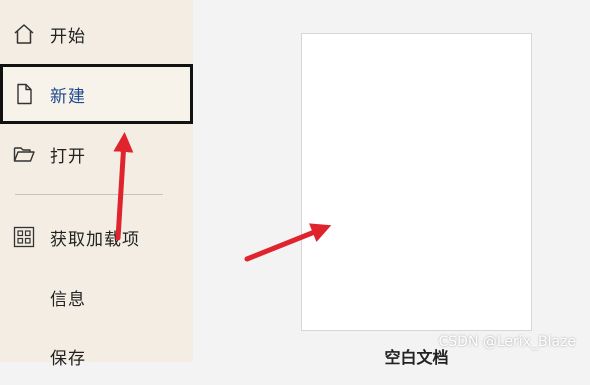  I want to click on sidebar-item-label: 开始, so click(68, 36).